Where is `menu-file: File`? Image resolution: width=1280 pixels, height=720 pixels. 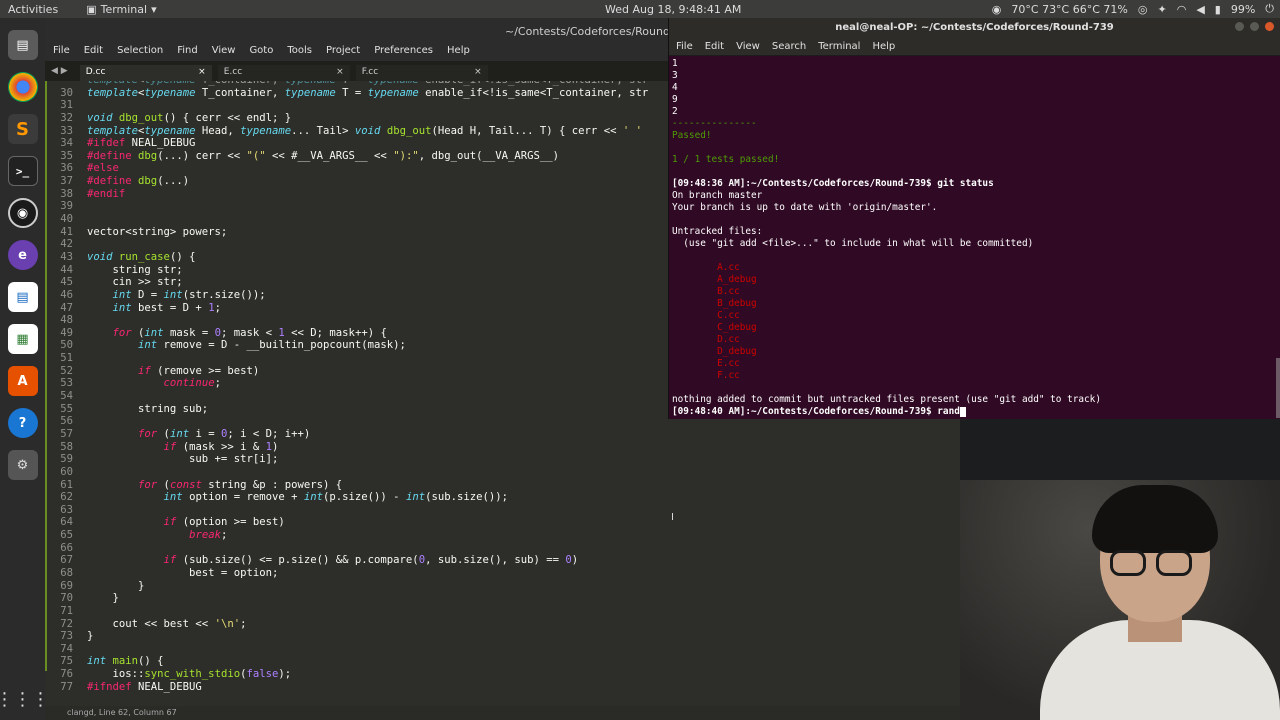
menu-file: File is located at coordinates (61, 53).